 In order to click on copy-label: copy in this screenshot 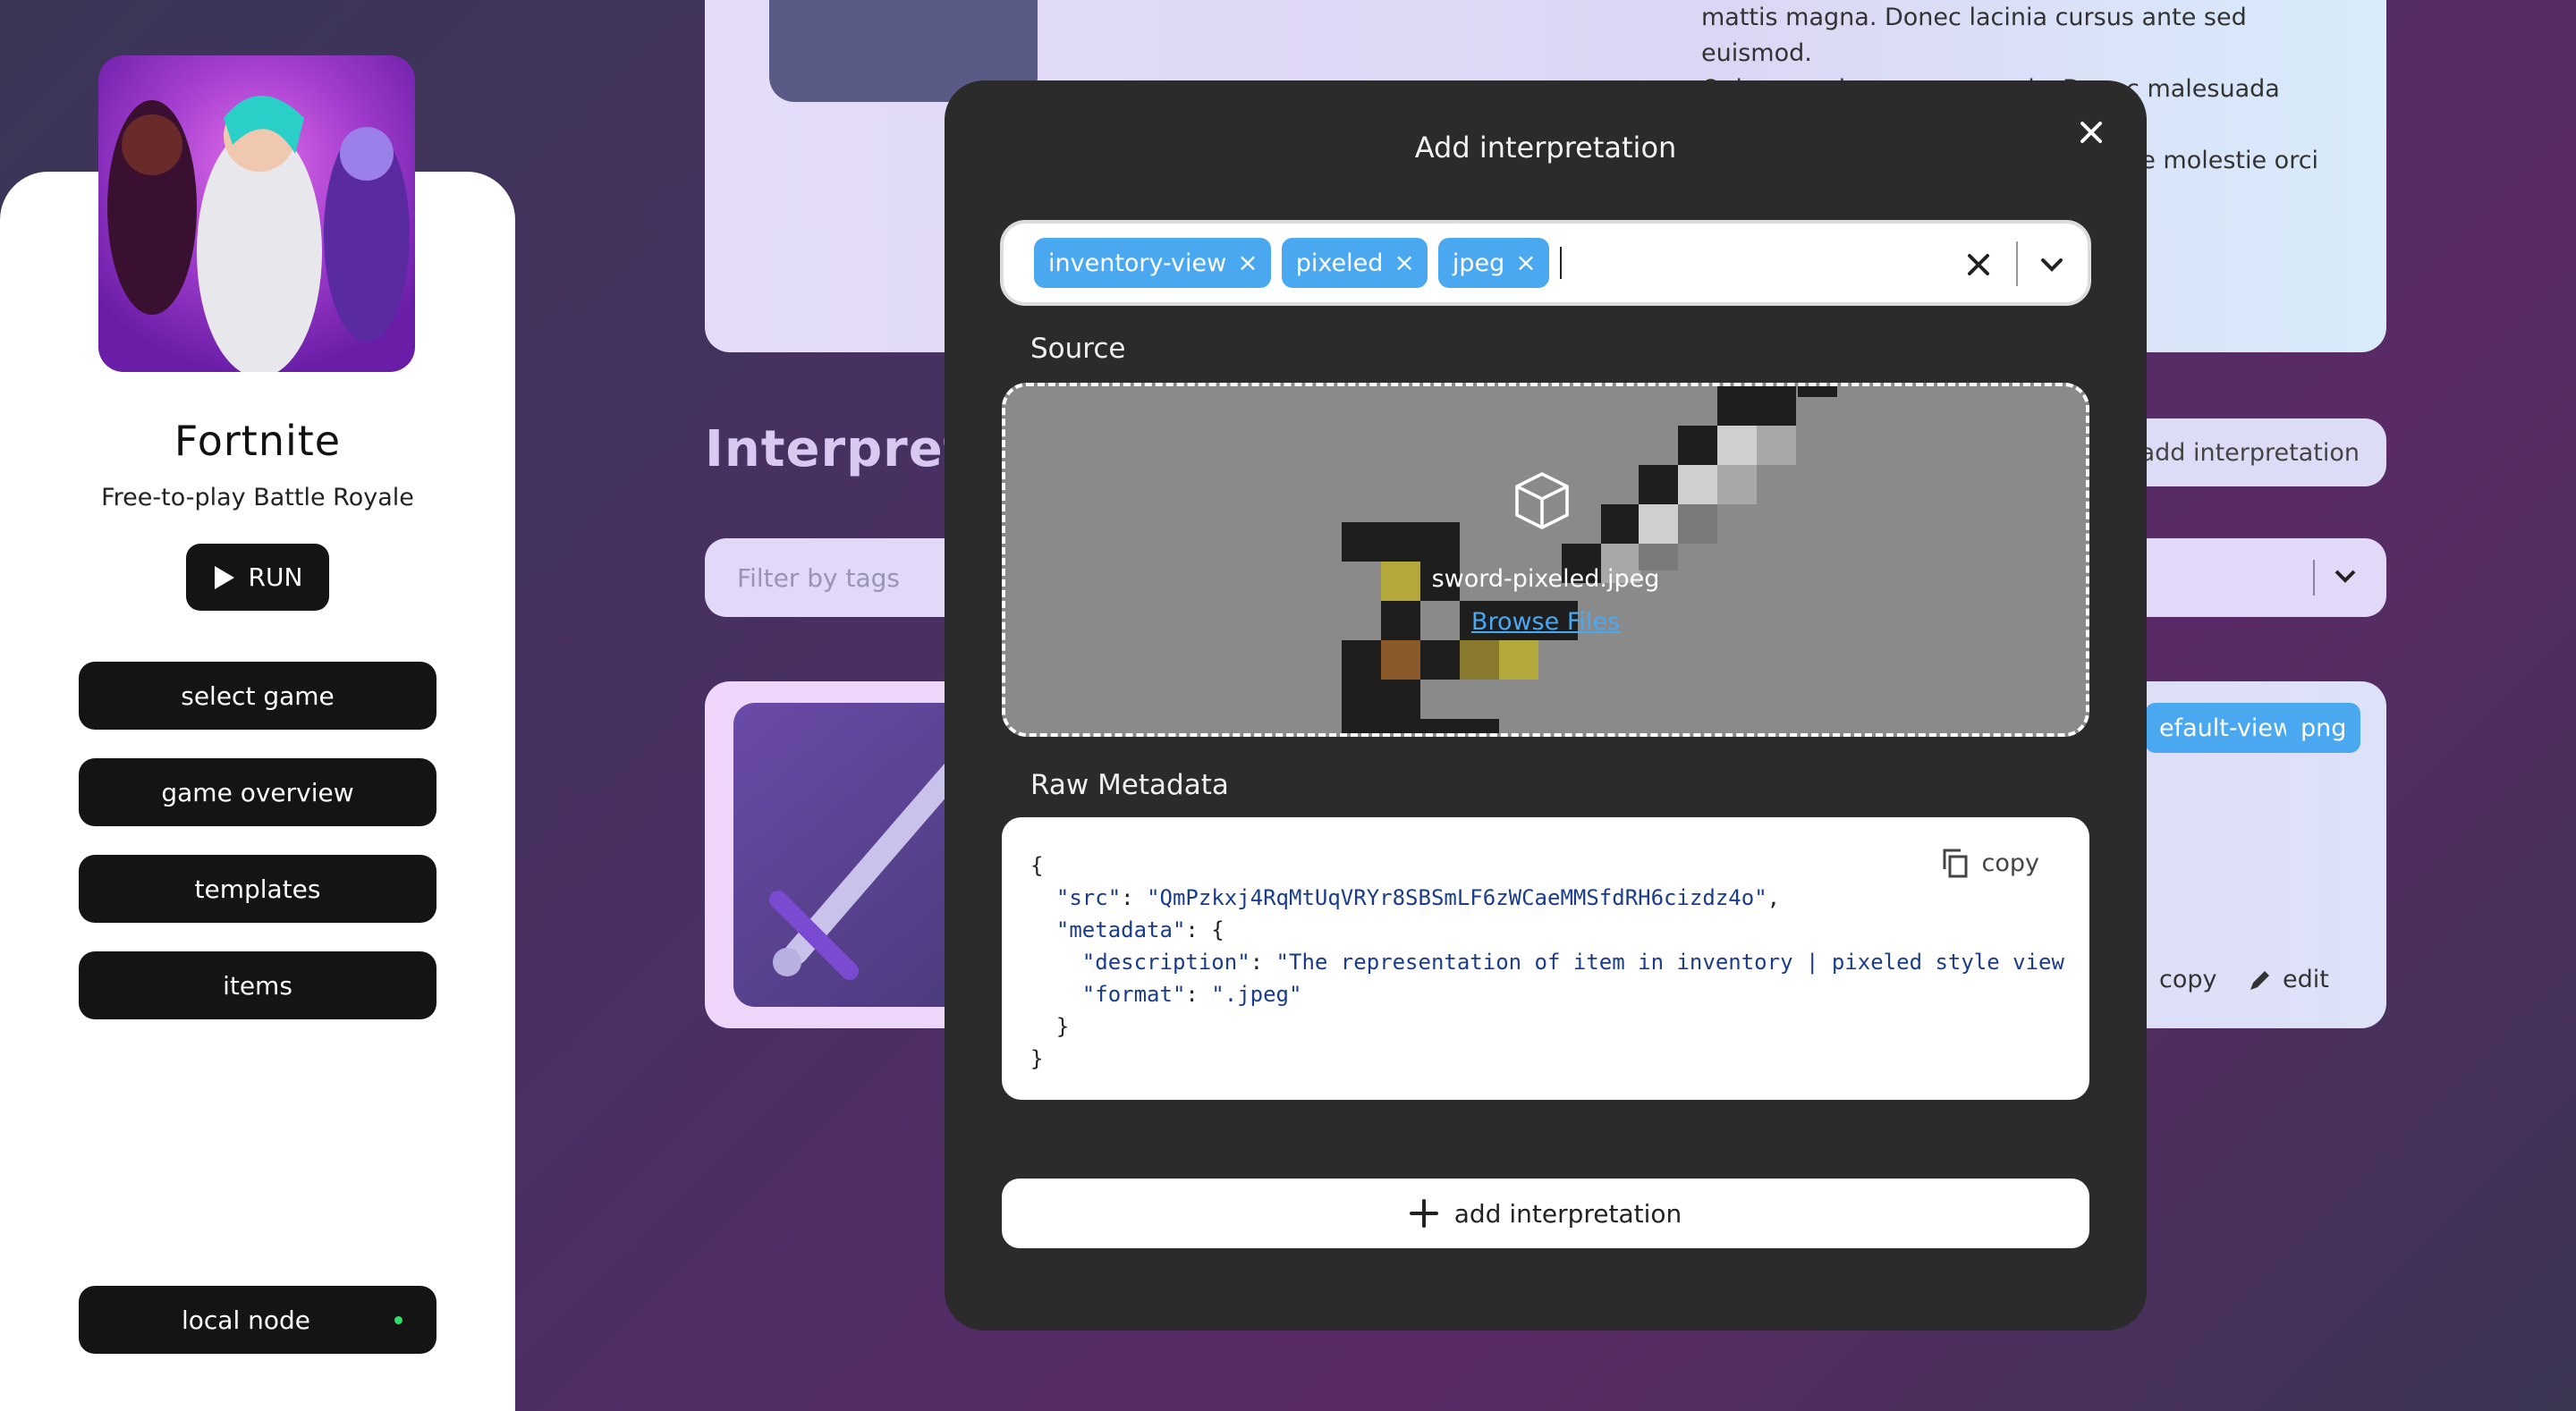, I will do `click(2010, 863)`.